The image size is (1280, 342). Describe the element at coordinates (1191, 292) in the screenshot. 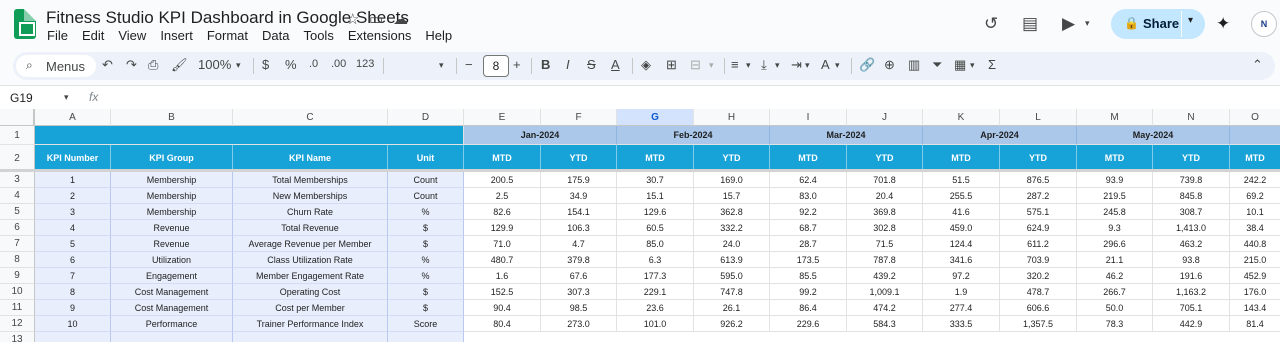

I see `value-cell: 1,163.2` at that location.